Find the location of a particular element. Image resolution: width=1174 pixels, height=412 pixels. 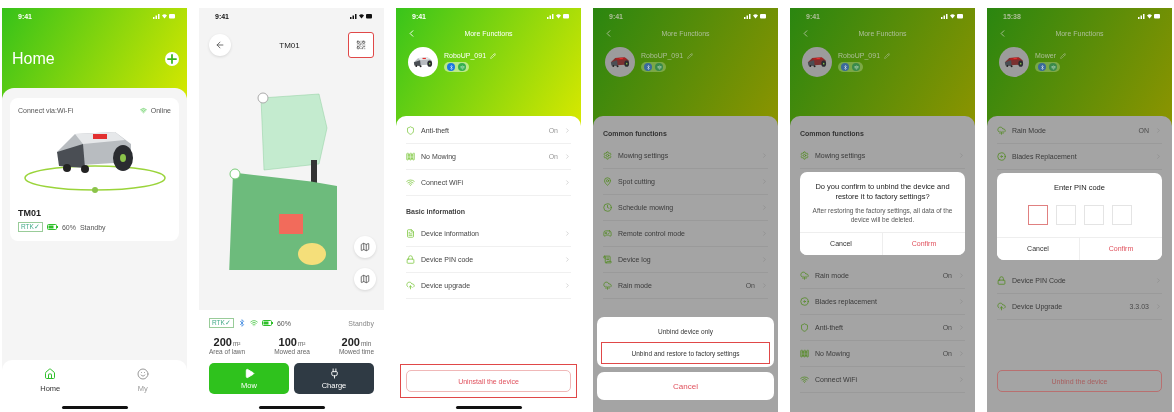

bluetooth-icon is located at coordinates (241, 323).